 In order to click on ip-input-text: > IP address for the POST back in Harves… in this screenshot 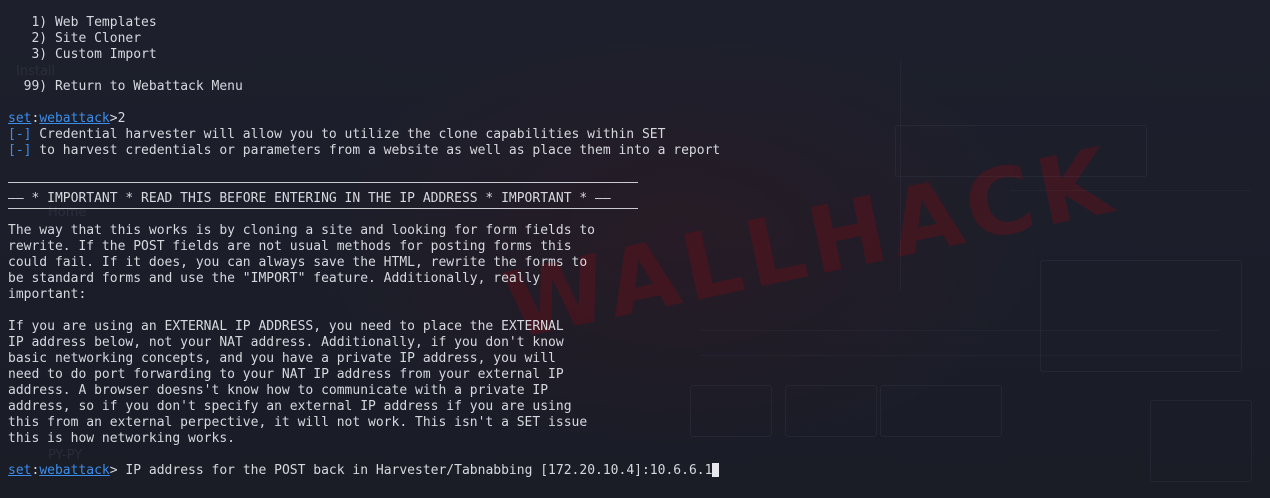, I will do `click(411, 470)`.